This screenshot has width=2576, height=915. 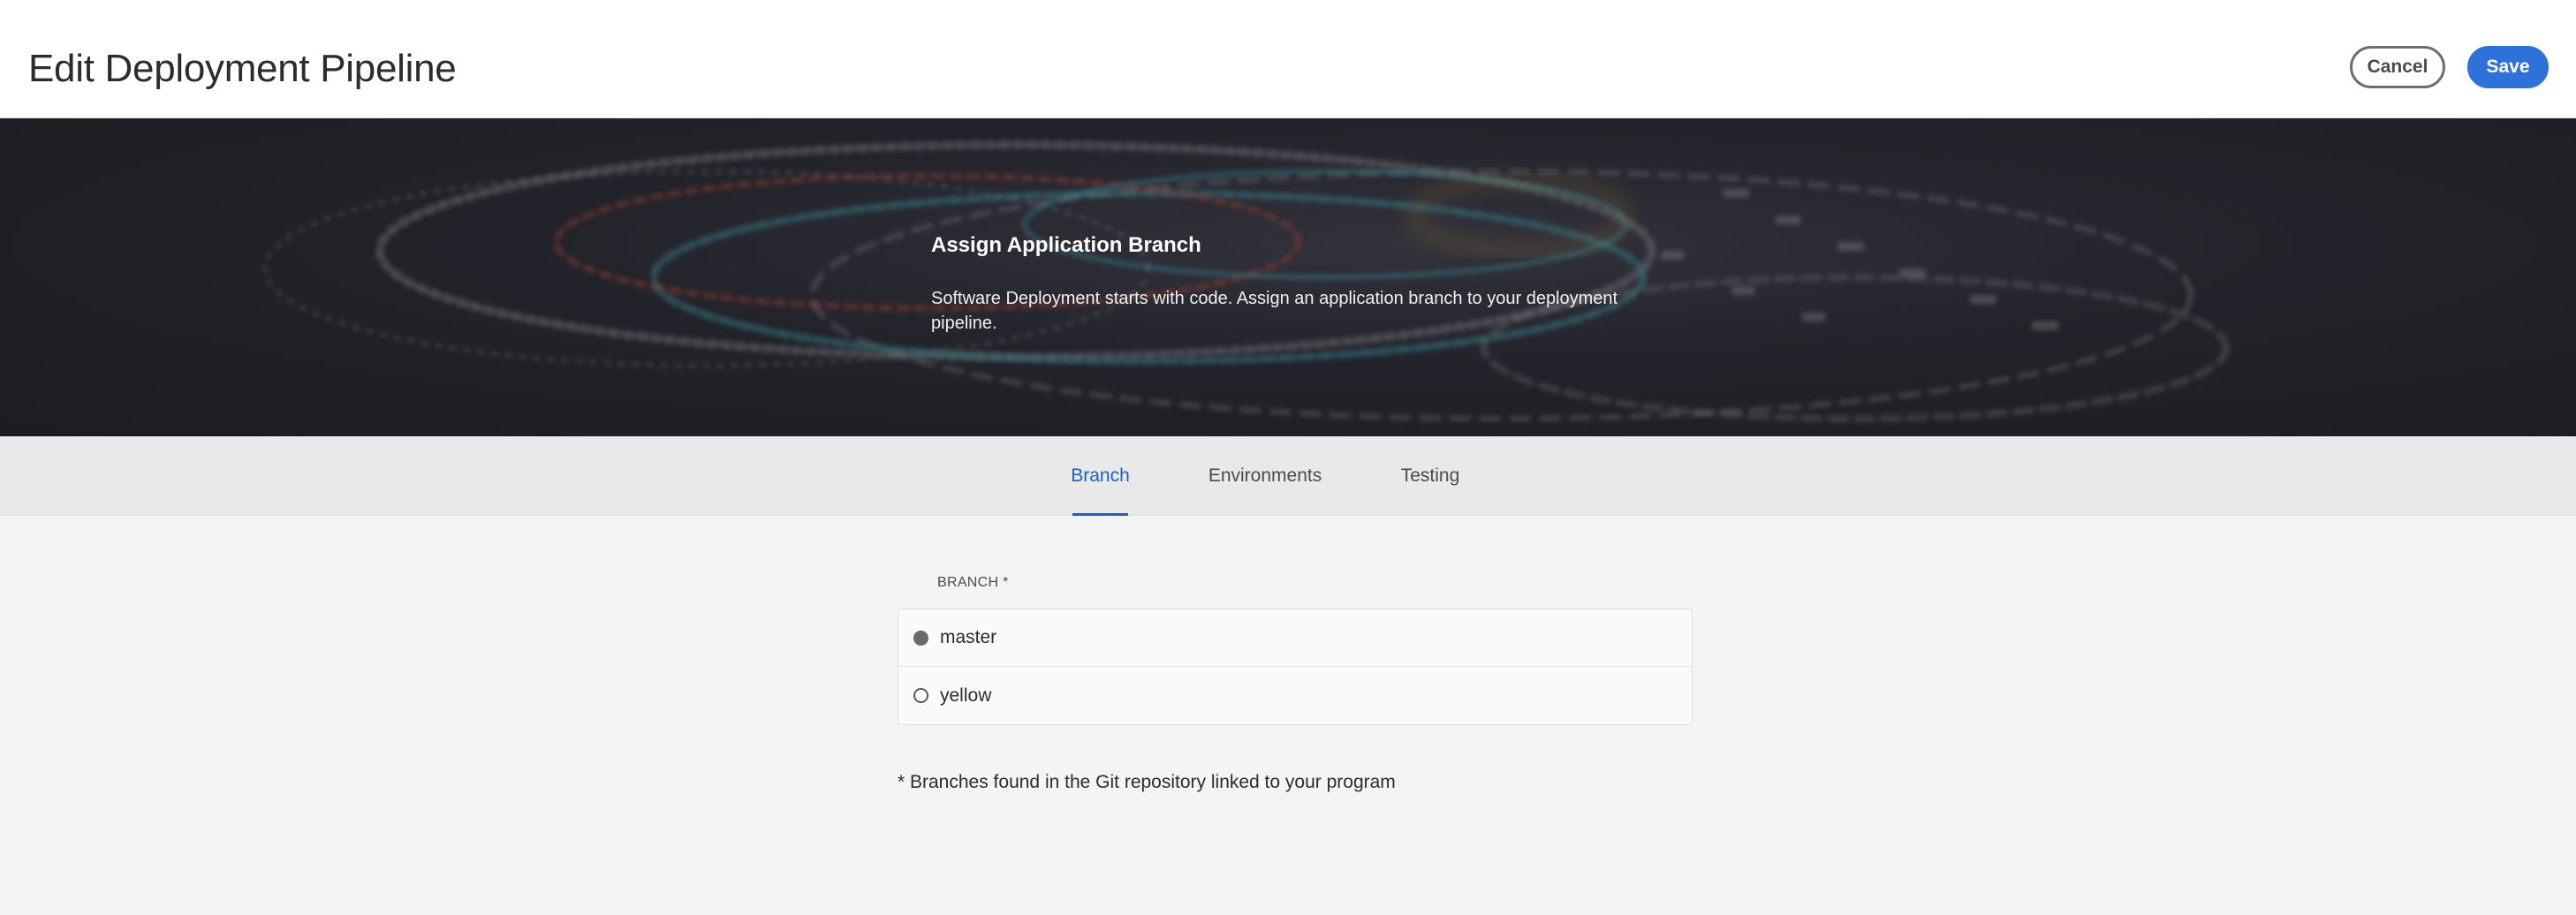 What do you see at coordinates (973, 582) in the screenshot?
I see `branch-field-label: BRANCH *` at bounding box center [973, 582].